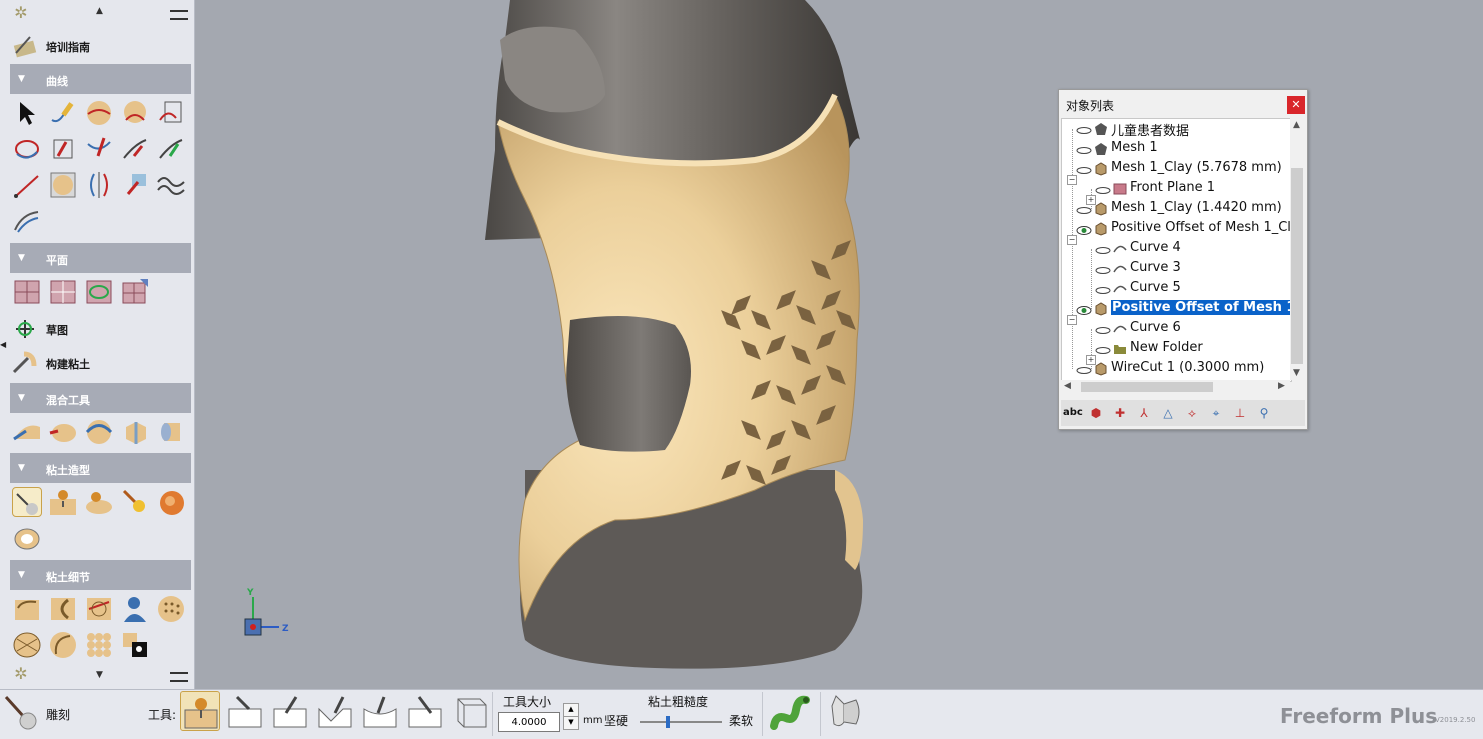 The image size is (1483, 739). Describe the element at coordinates (135, 645) in the screenshot. I see `detail-decal-tool` at that location.